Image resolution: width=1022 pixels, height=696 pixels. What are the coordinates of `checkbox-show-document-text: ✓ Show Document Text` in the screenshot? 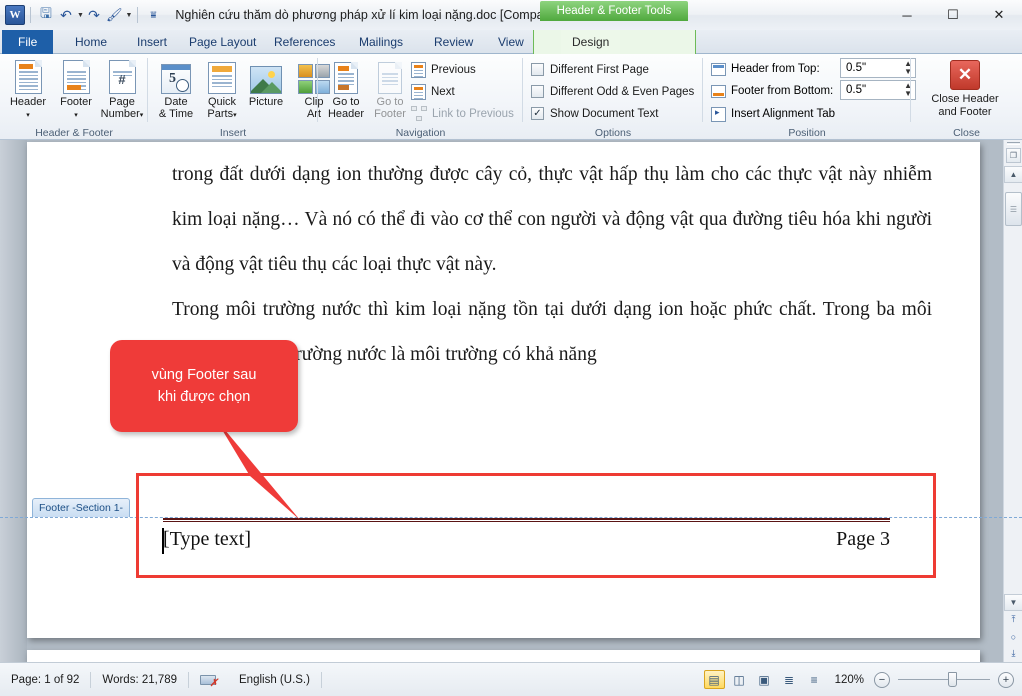 It's located at (594, 113).